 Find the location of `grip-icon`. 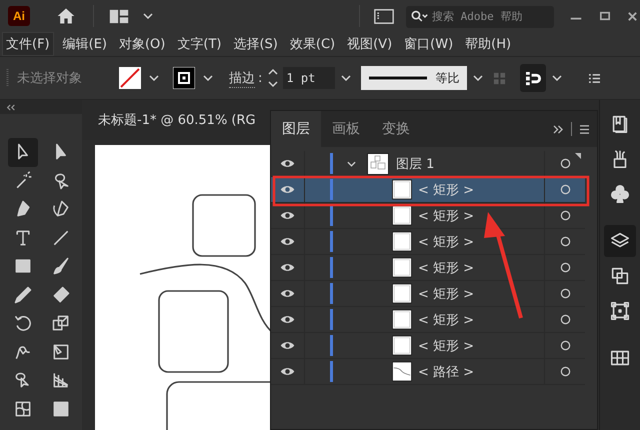

grip-icon is located at coordinates (7, 78).